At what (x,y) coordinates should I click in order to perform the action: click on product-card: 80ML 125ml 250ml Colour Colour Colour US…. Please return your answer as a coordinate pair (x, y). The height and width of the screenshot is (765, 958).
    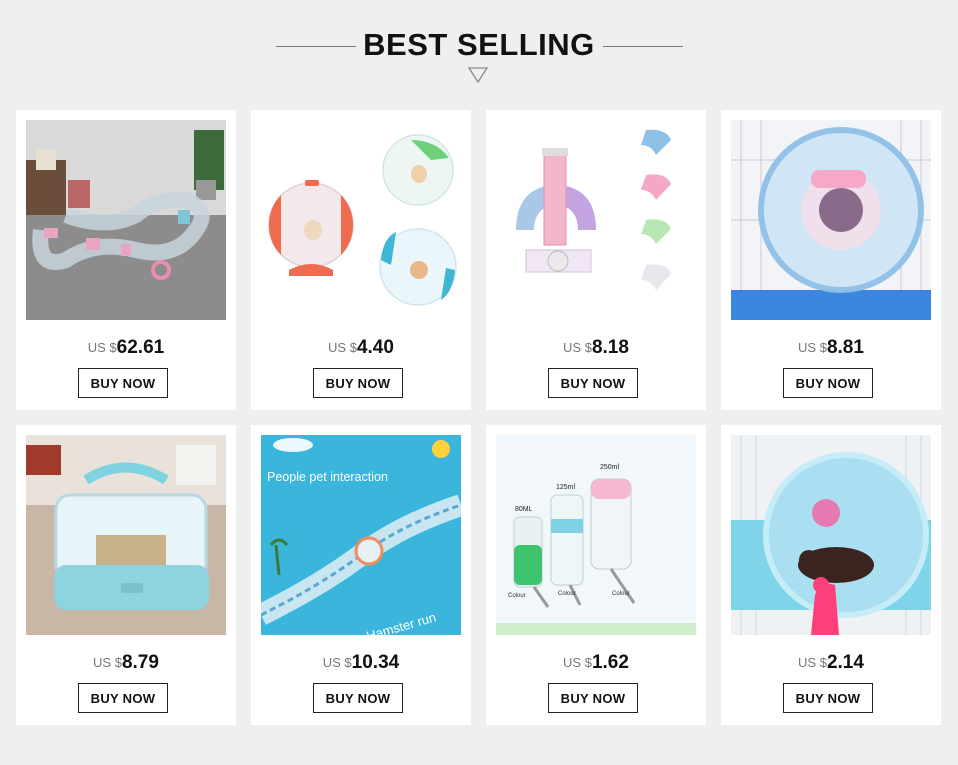
    Looking at the image, I should click on (596, 575).